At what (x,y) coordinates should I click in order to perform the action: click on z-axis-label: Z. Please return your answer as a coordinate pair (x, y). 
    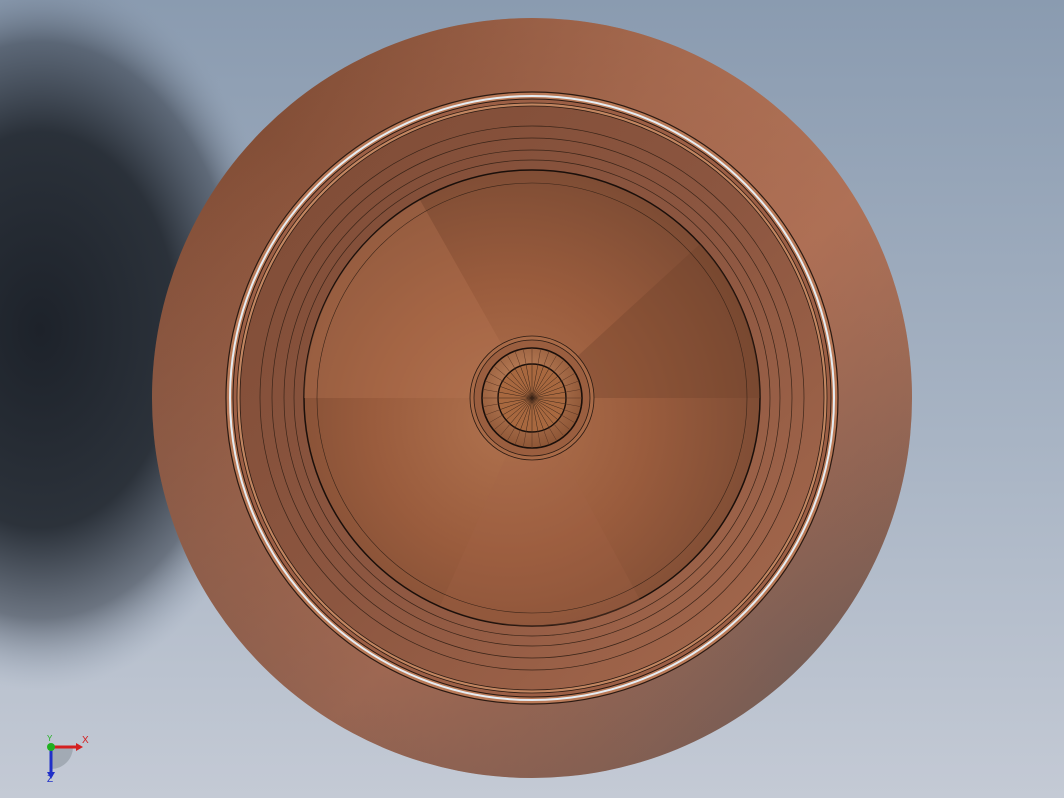
    Looking at the image, I should click on (50, 779).